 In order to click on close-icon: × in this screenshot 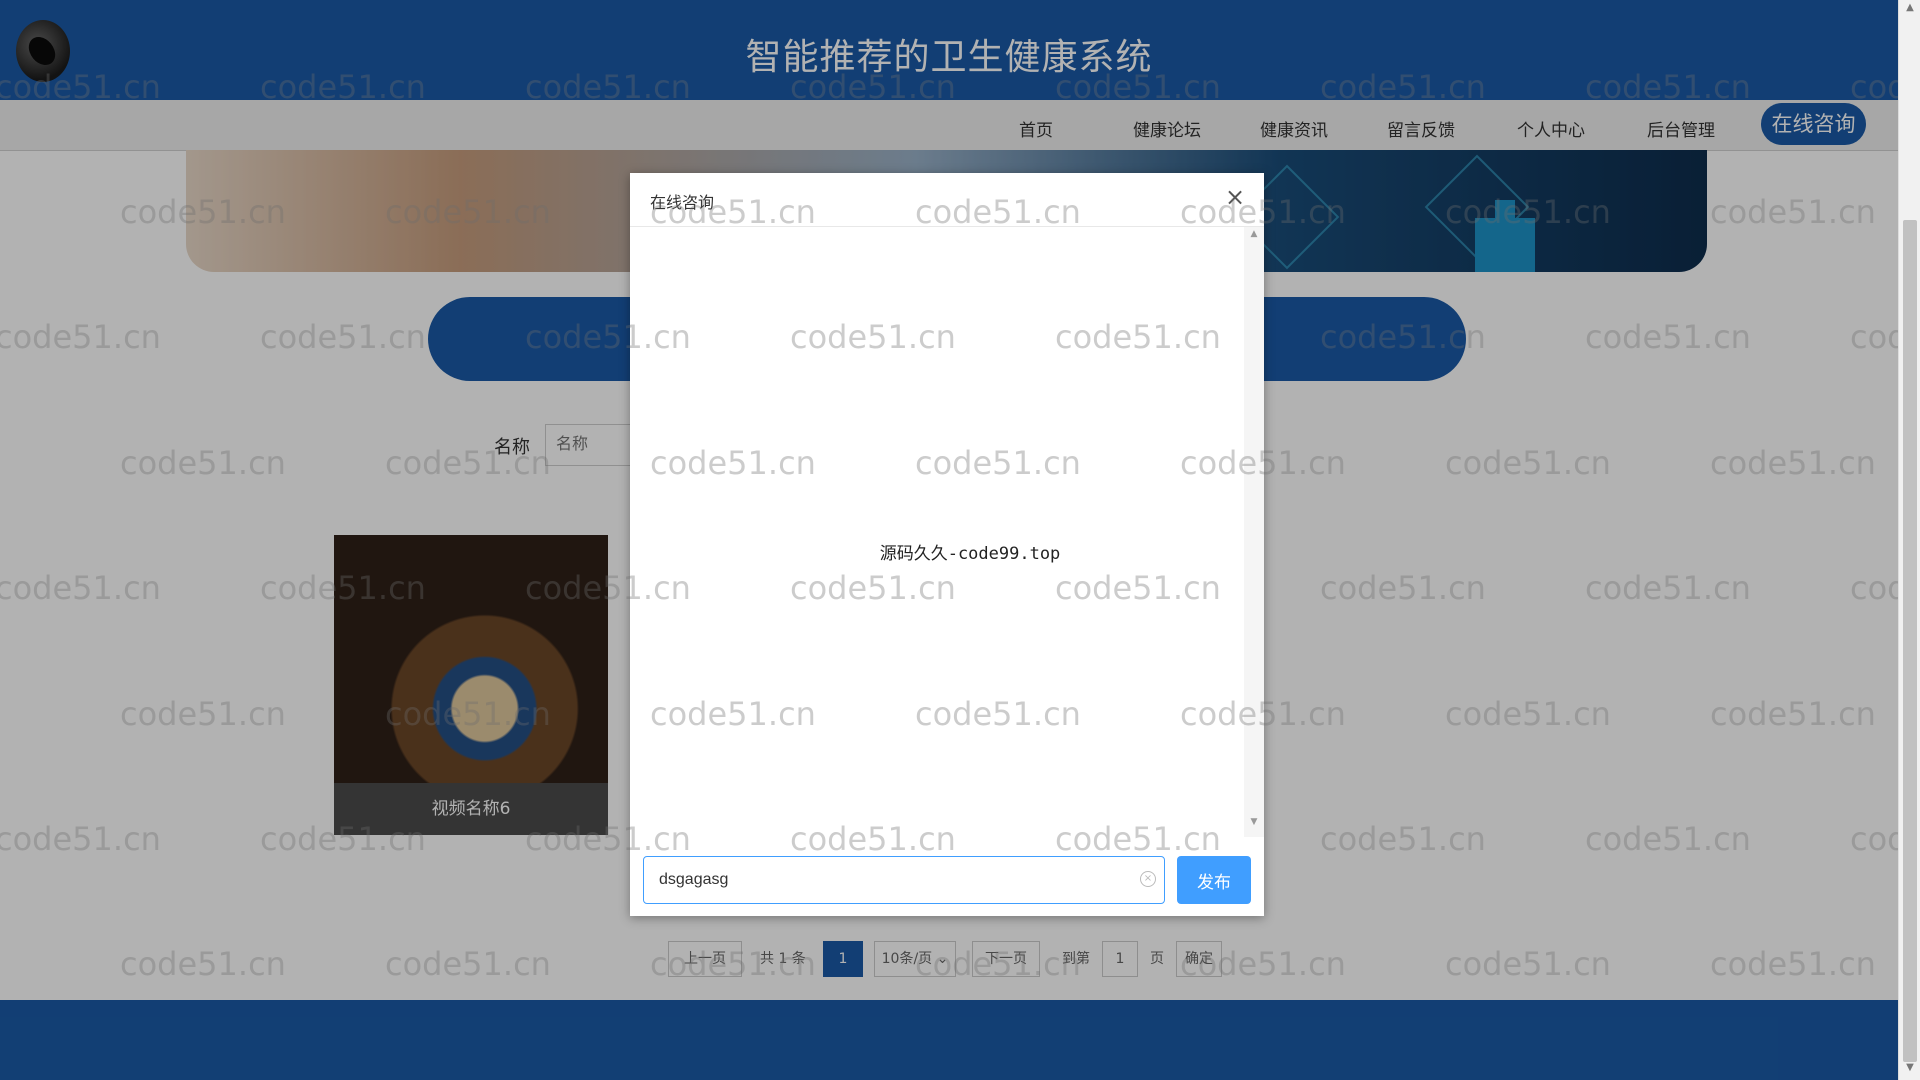, I will do `click(1235, 197)`.